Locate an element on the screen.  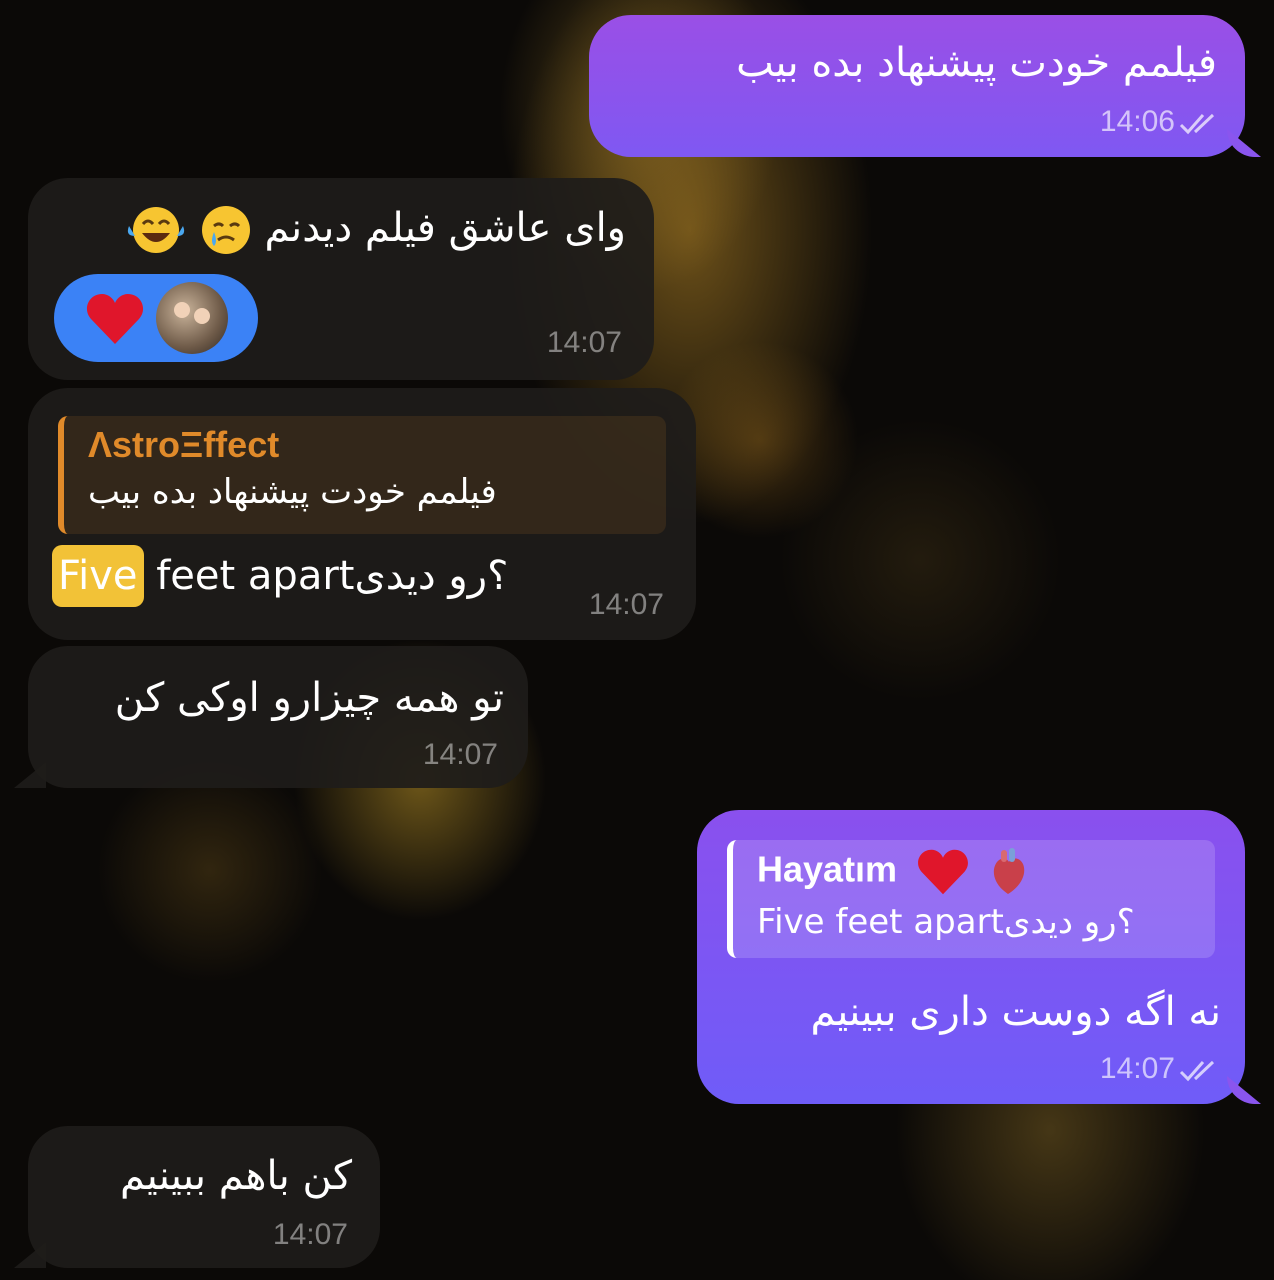
message-text: تو همه چیزارو اوکی کن is located at coordinates (309, 698).